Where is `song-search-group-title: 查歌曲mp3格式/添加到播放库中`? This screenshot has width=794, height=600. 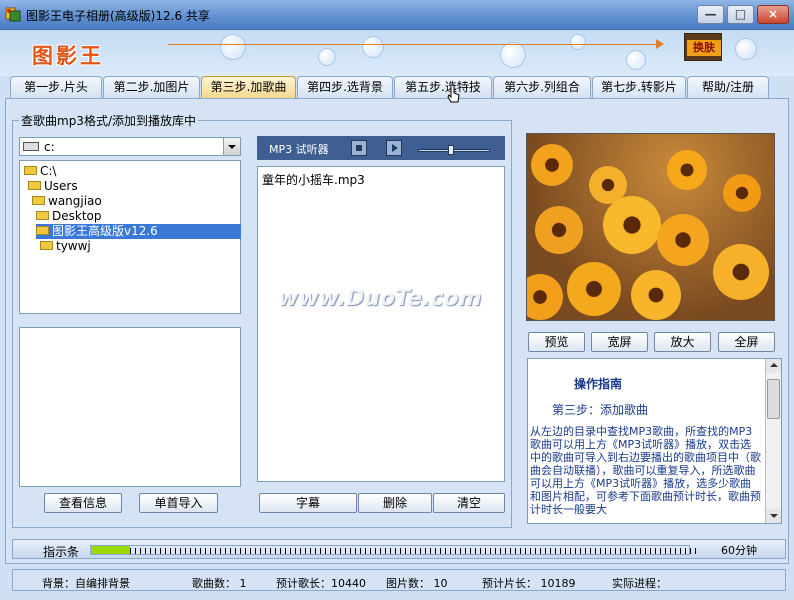
song-search-group-title: 查歌曲mp3格式/添加到播放库中 is located at coordinates (108, 120).